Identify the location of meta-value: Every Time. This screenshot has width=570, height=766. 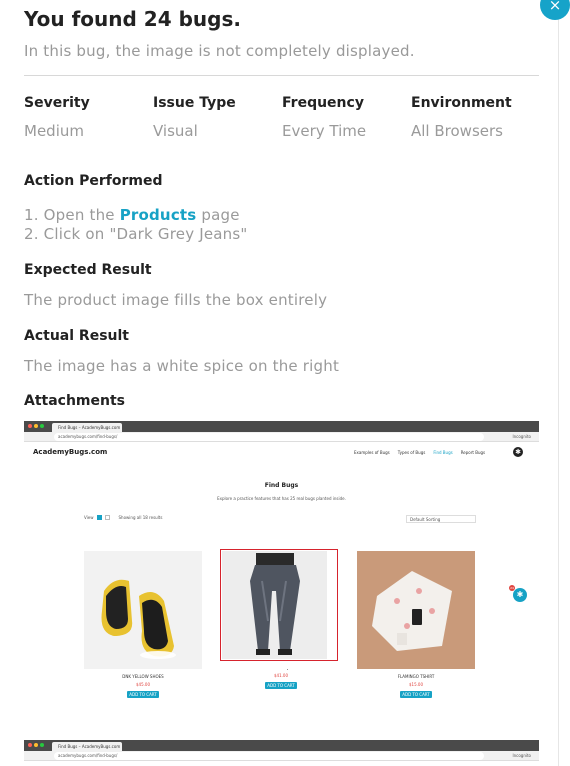
(324, 131).